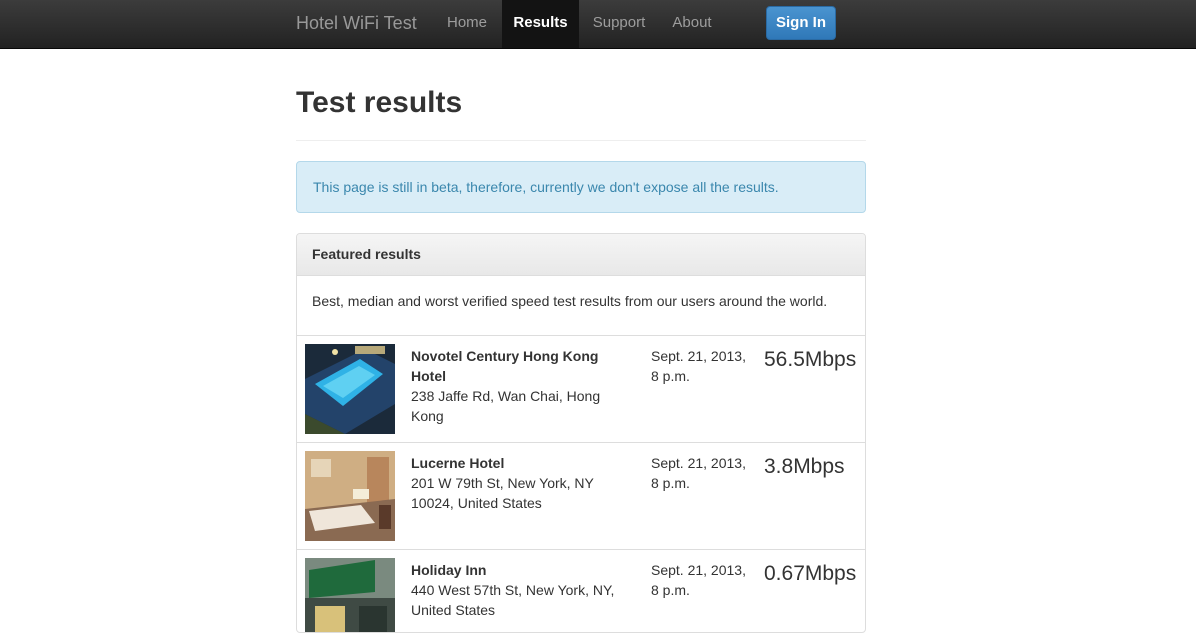 The image size is (1196, 633). I want to click on sign-in-button: Sign In, so click(801, 23).